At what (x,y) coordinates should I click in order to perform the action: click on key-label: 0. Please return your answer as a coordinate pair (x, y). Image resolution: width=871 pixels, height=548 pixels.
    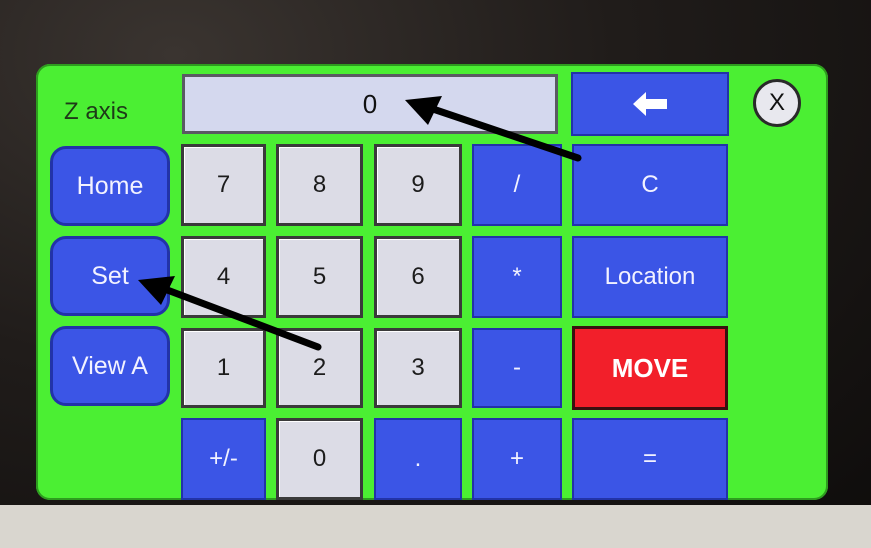
    Looking at the image, I should click on (319, 458).